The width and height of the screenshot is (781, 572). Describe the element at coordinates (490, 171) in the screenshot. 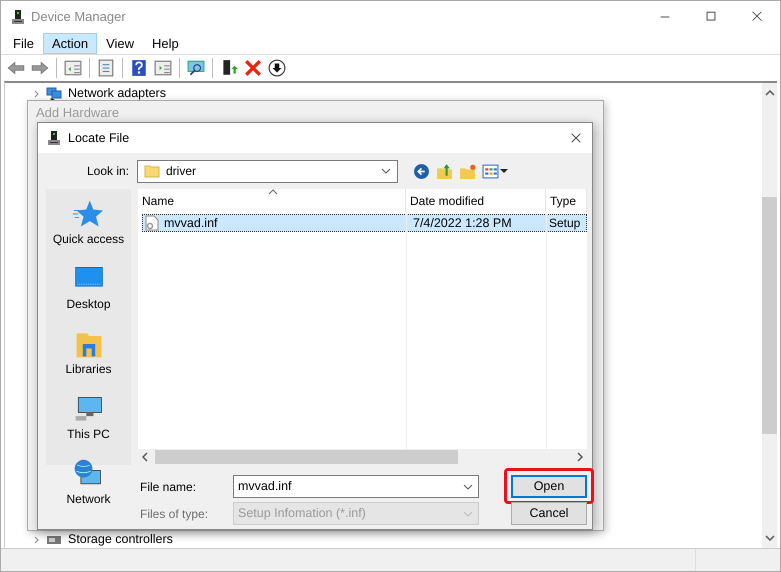

I see `view-grid-icon` at that location.